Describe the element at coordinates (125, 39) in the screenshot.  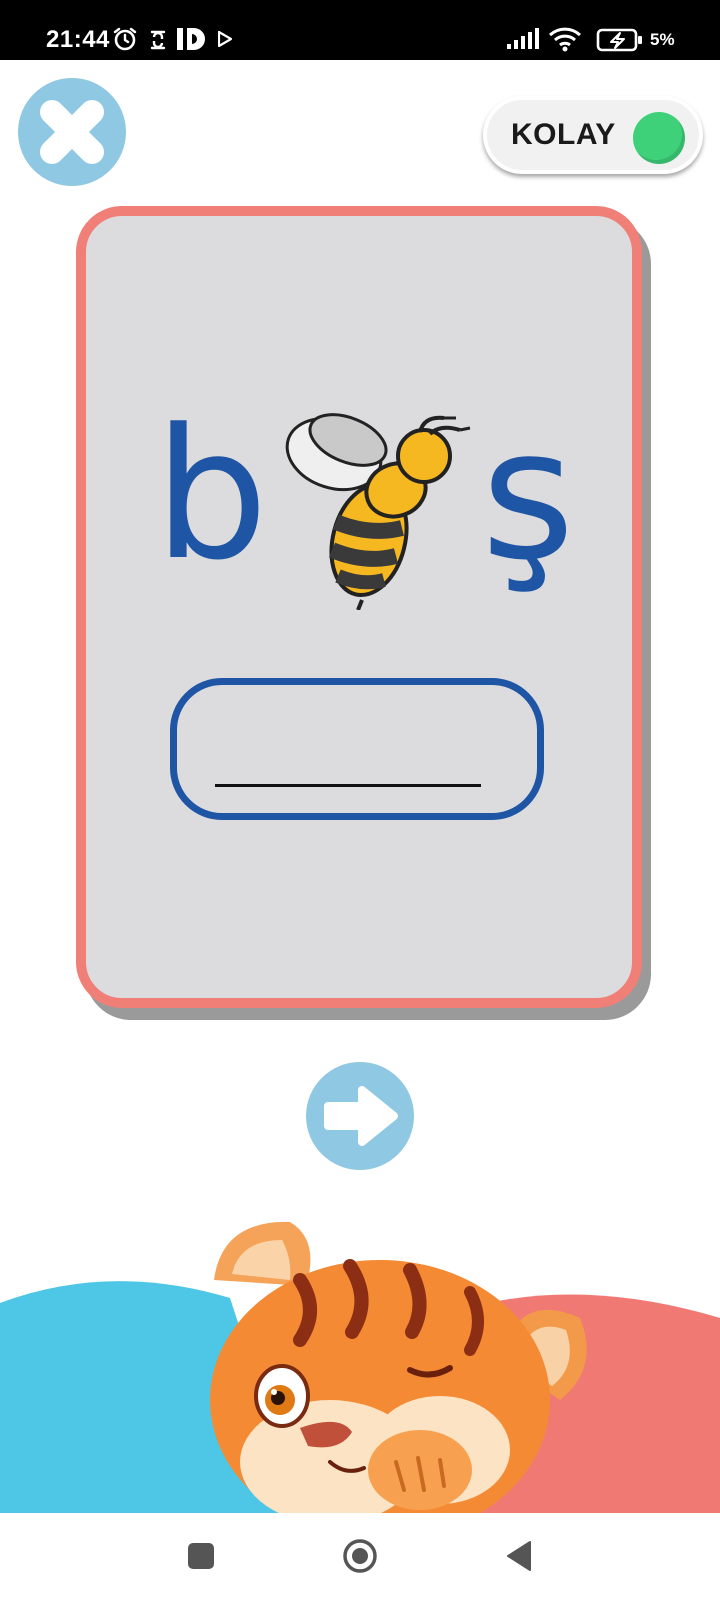
I see `alarm-icon` at that location.